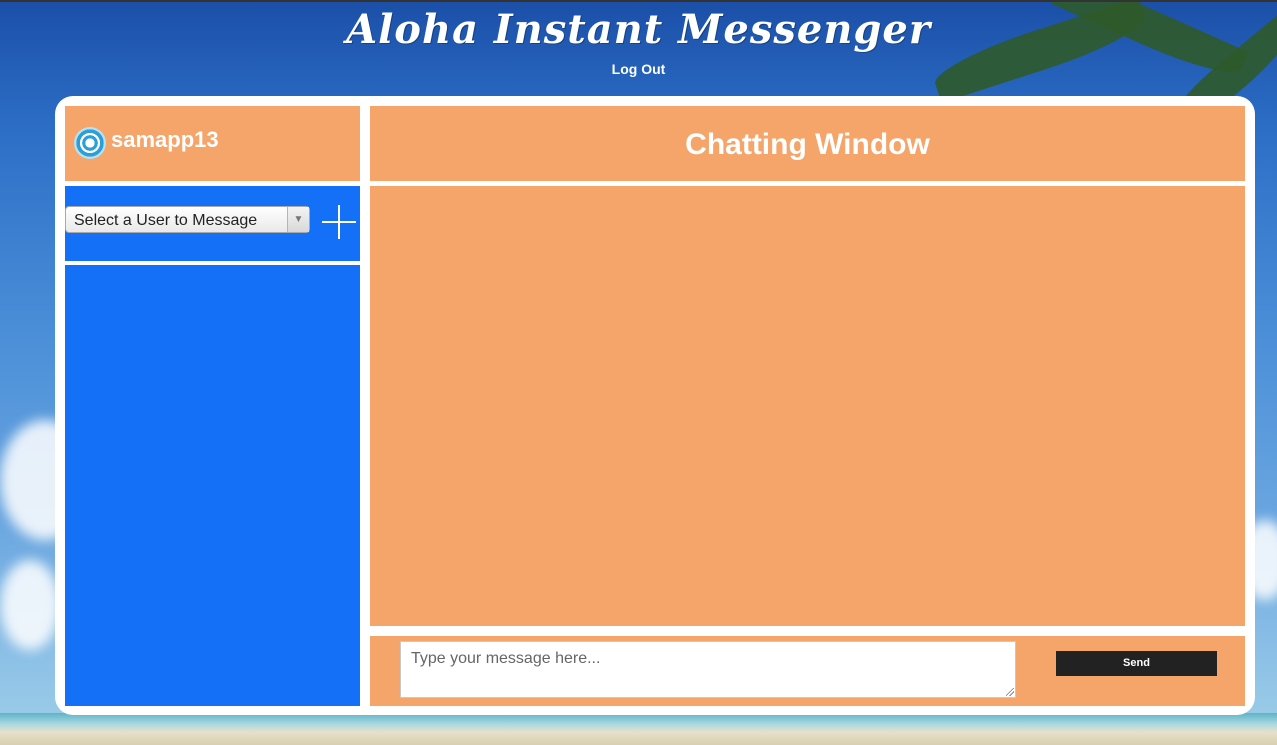  I want to click on message-input-panel: Send, so click(807, 671).